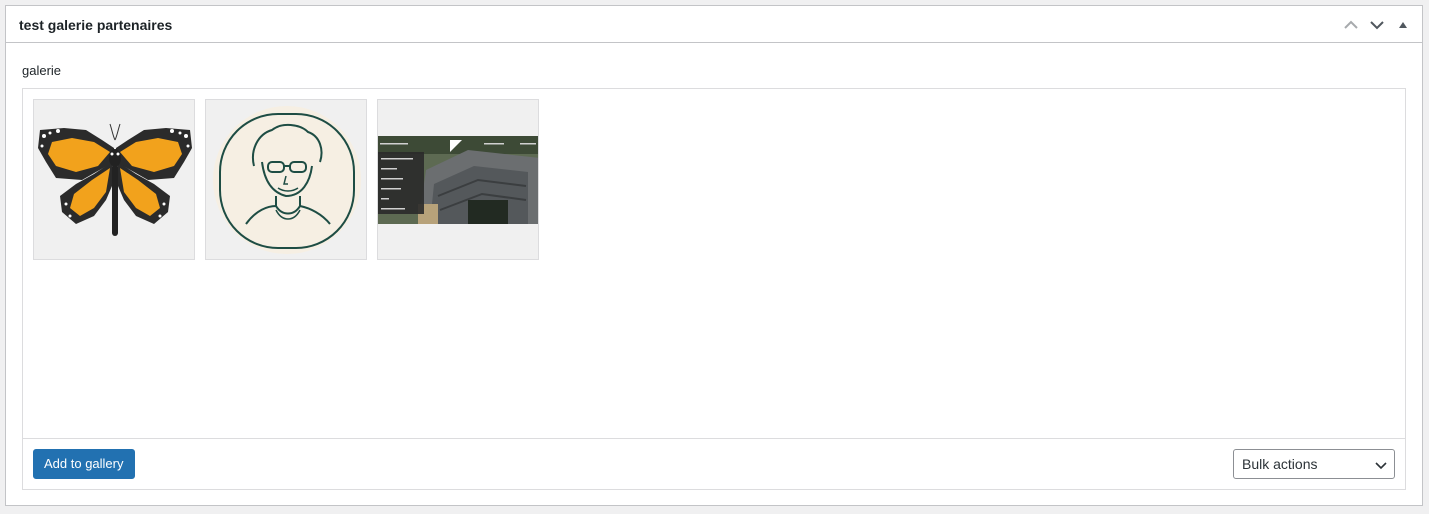 This screenshot has width=1429, height=514. What do you see at coordinates (96, 25) in the screenshot?
I see `metabox-title: test galerie partenaires` at bounding box center [96, 25].